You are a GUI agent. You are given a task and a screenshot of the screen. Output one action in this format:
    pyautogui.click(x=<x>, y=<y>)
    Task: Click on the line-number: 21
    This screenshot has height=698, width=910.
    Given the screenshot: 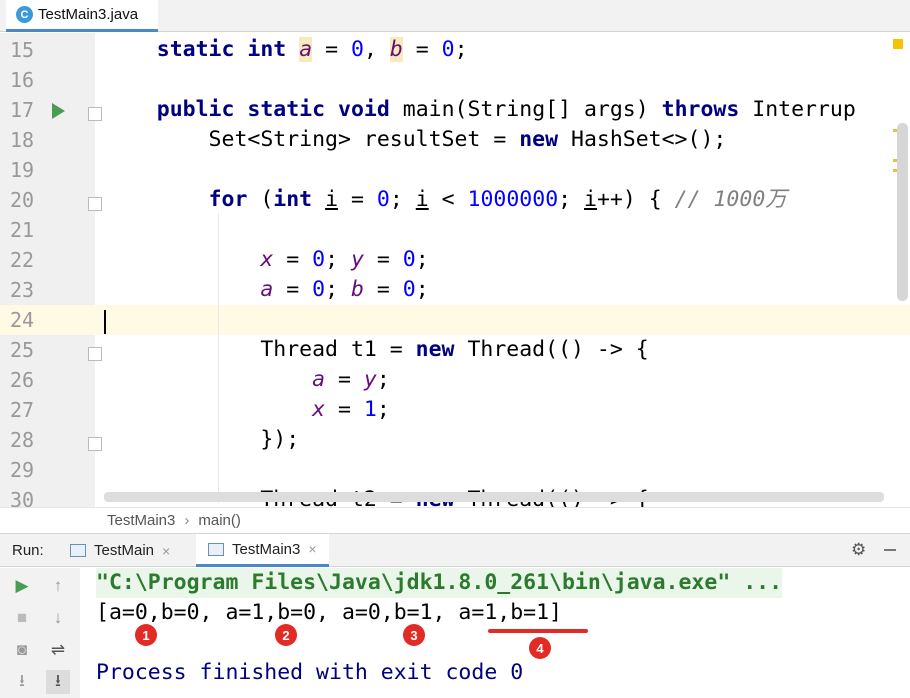 What is the action you would take?
    pyautogui.click(x=22, y=230)
    